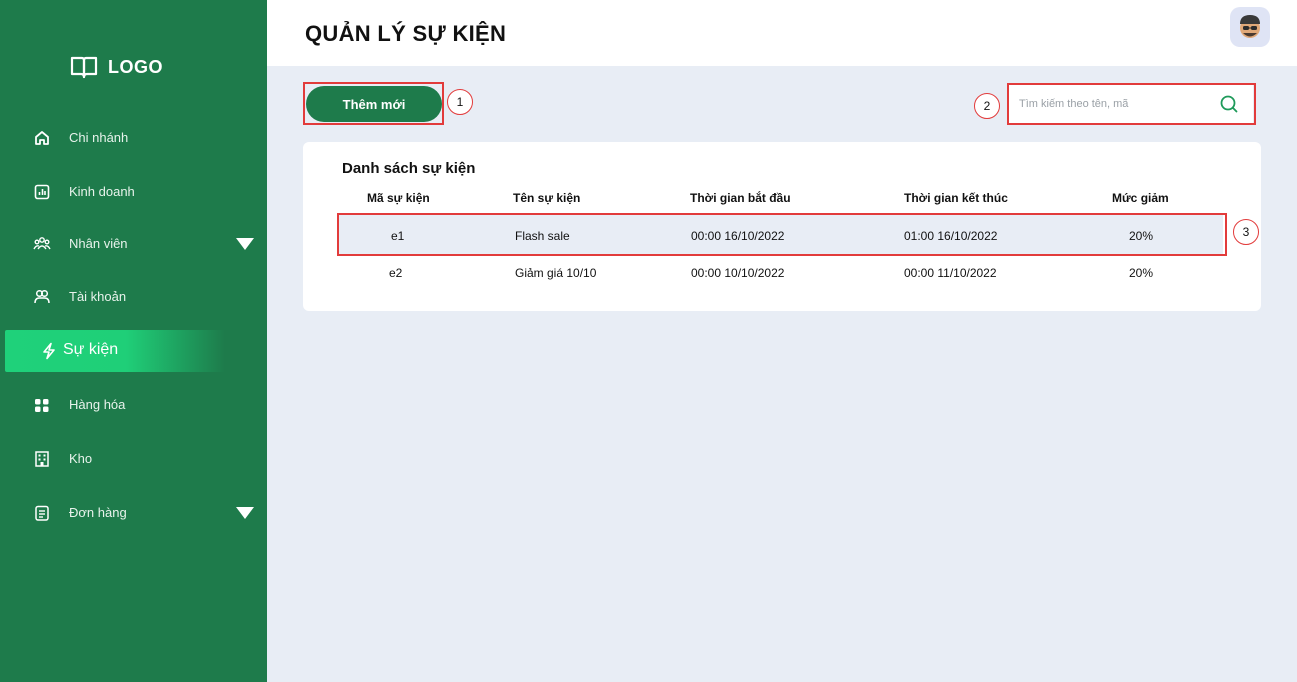 The image size is (1297, 682). I want to click on card-title: Danh sách sự kiện, so click(409, 168).